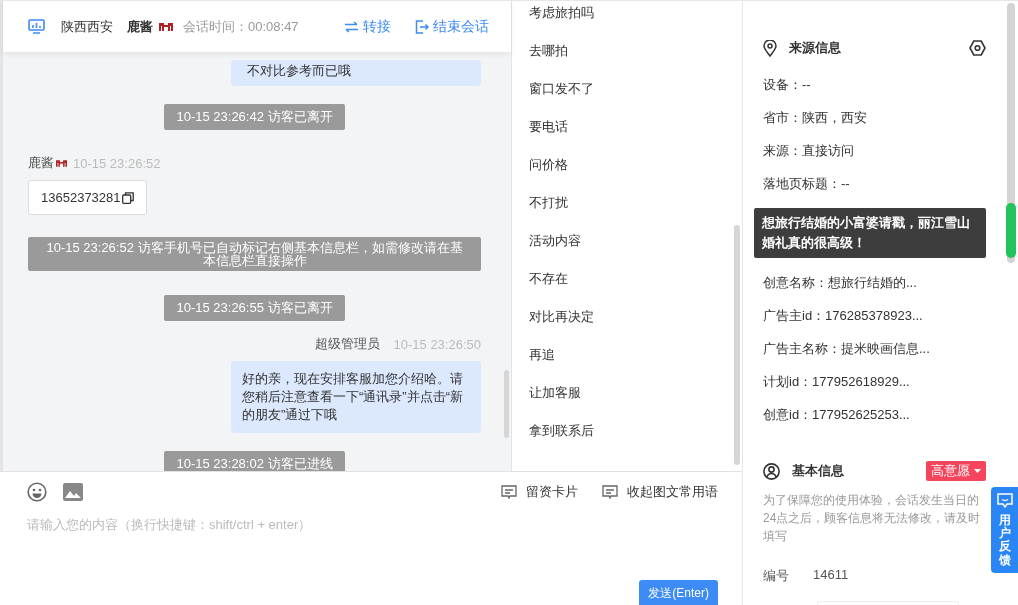  What do you see at coordinates (771, 471) in the screenshot?
I see `user-icon` at bounding box center [771, 471].